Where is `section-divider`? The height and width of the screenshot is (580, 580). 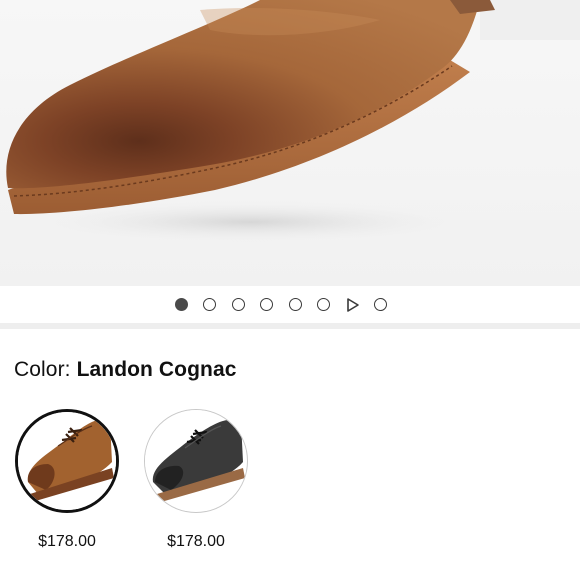
section-divider is located at coordinates (290, 326).